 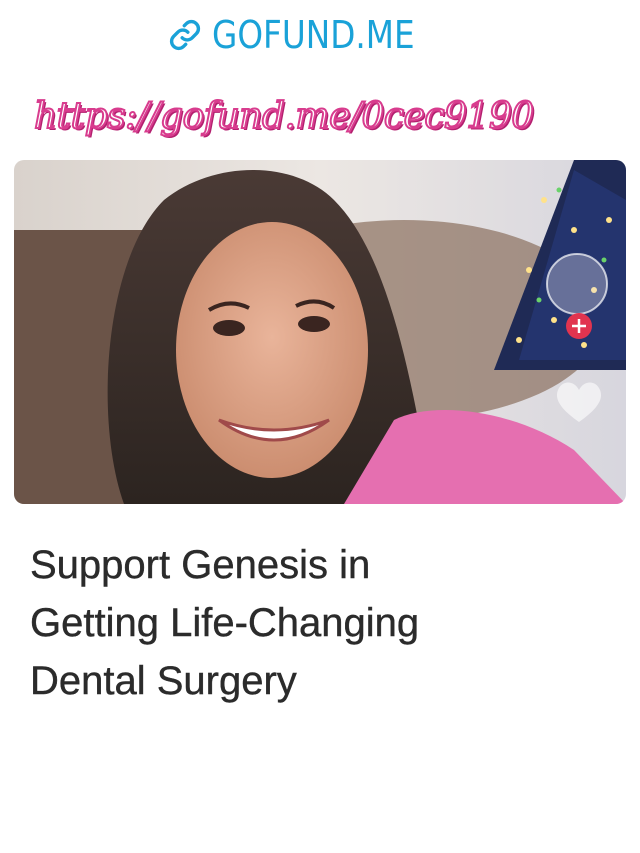 I want to click on link-icon, so click(x=185, y=35).